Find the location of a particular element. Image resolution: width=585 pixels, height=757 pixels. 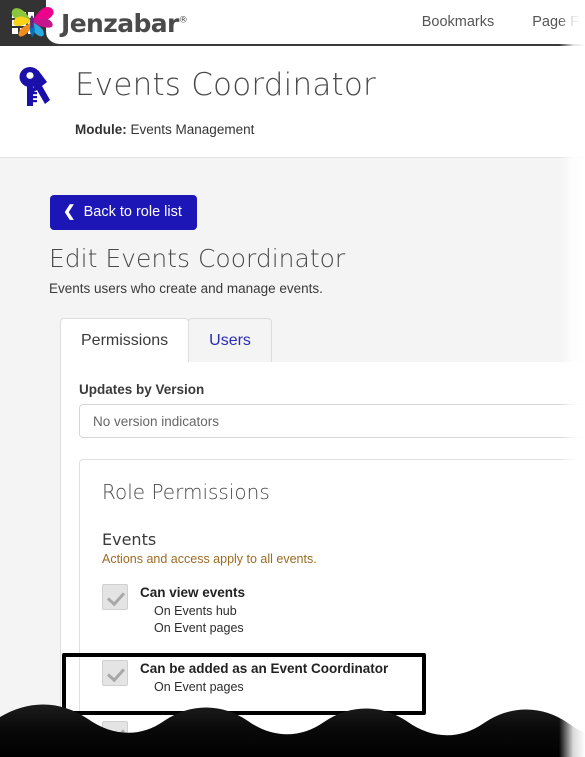

module-value: Events Management is located at coordinates (192, 129).